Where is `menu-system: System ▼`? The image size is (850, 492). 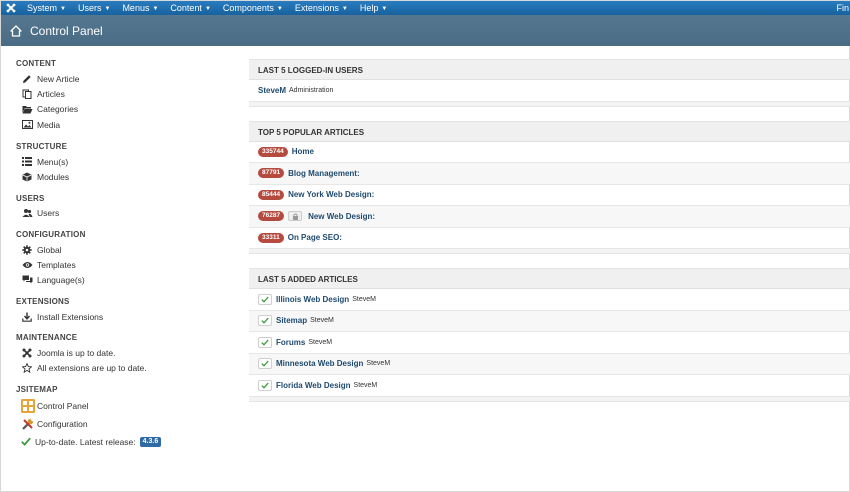
menu-system: System ▼ is located at coordinates (46, 8).